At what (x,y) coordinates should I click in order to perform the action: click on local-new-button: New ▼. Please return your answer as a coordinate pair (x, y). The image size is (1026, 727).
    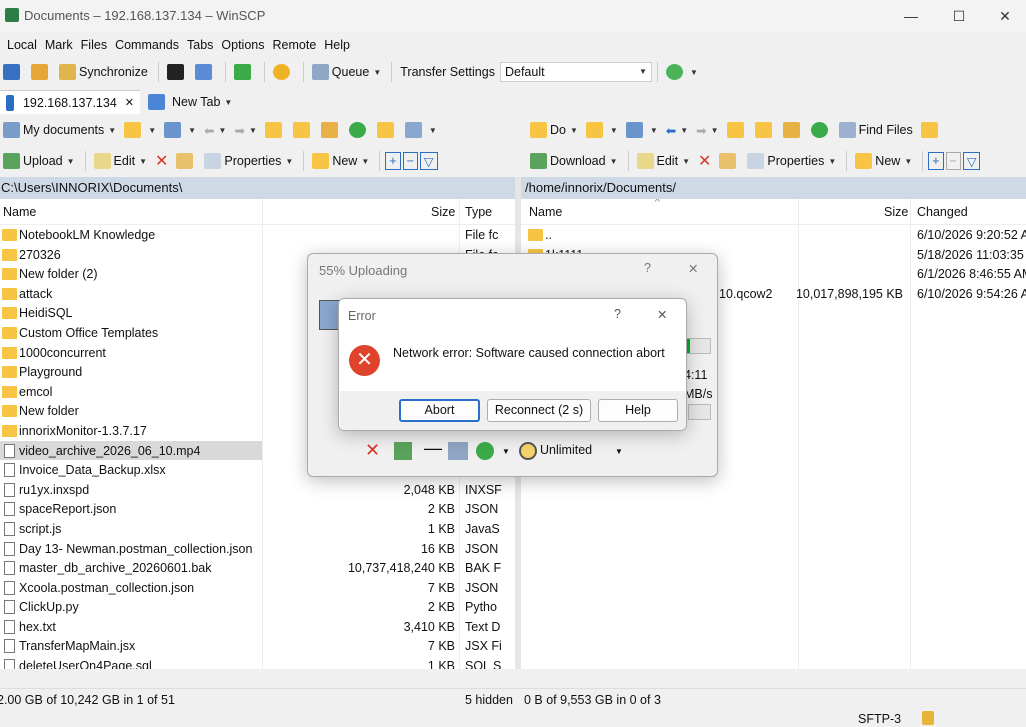
    Looking at the image, I should click on (340, 161).